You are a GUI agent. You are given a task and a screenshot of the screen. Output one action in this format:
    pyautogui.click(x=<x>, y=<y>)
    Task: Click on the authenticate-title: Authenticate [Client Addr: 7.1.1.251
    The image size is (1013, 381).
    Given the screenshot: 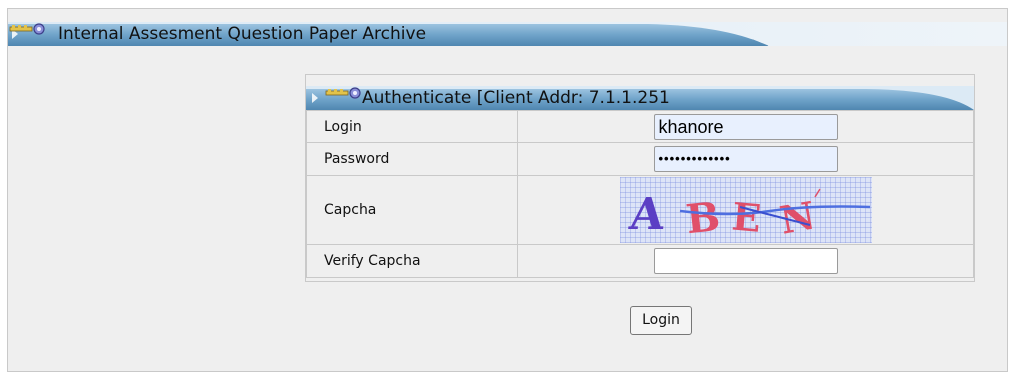 What is the action you would take?
    pyautogui.click(x=516, y=98)
    